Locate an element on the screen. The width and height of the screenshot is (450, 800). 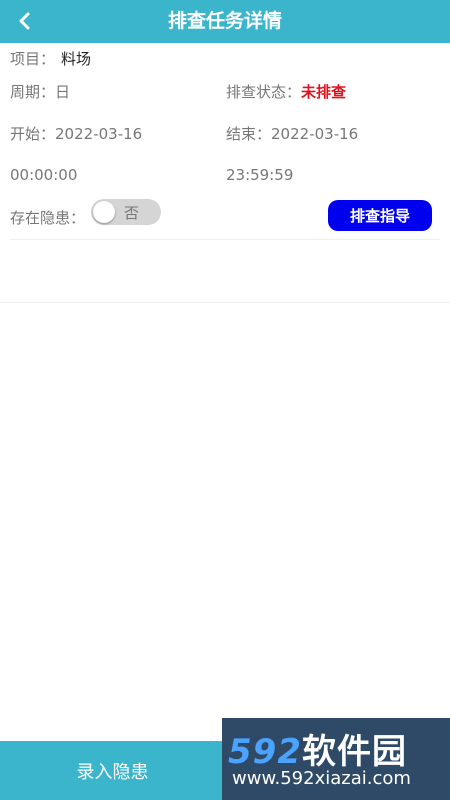
end-time: 23:59:59 is located at coordinates (260, 175).